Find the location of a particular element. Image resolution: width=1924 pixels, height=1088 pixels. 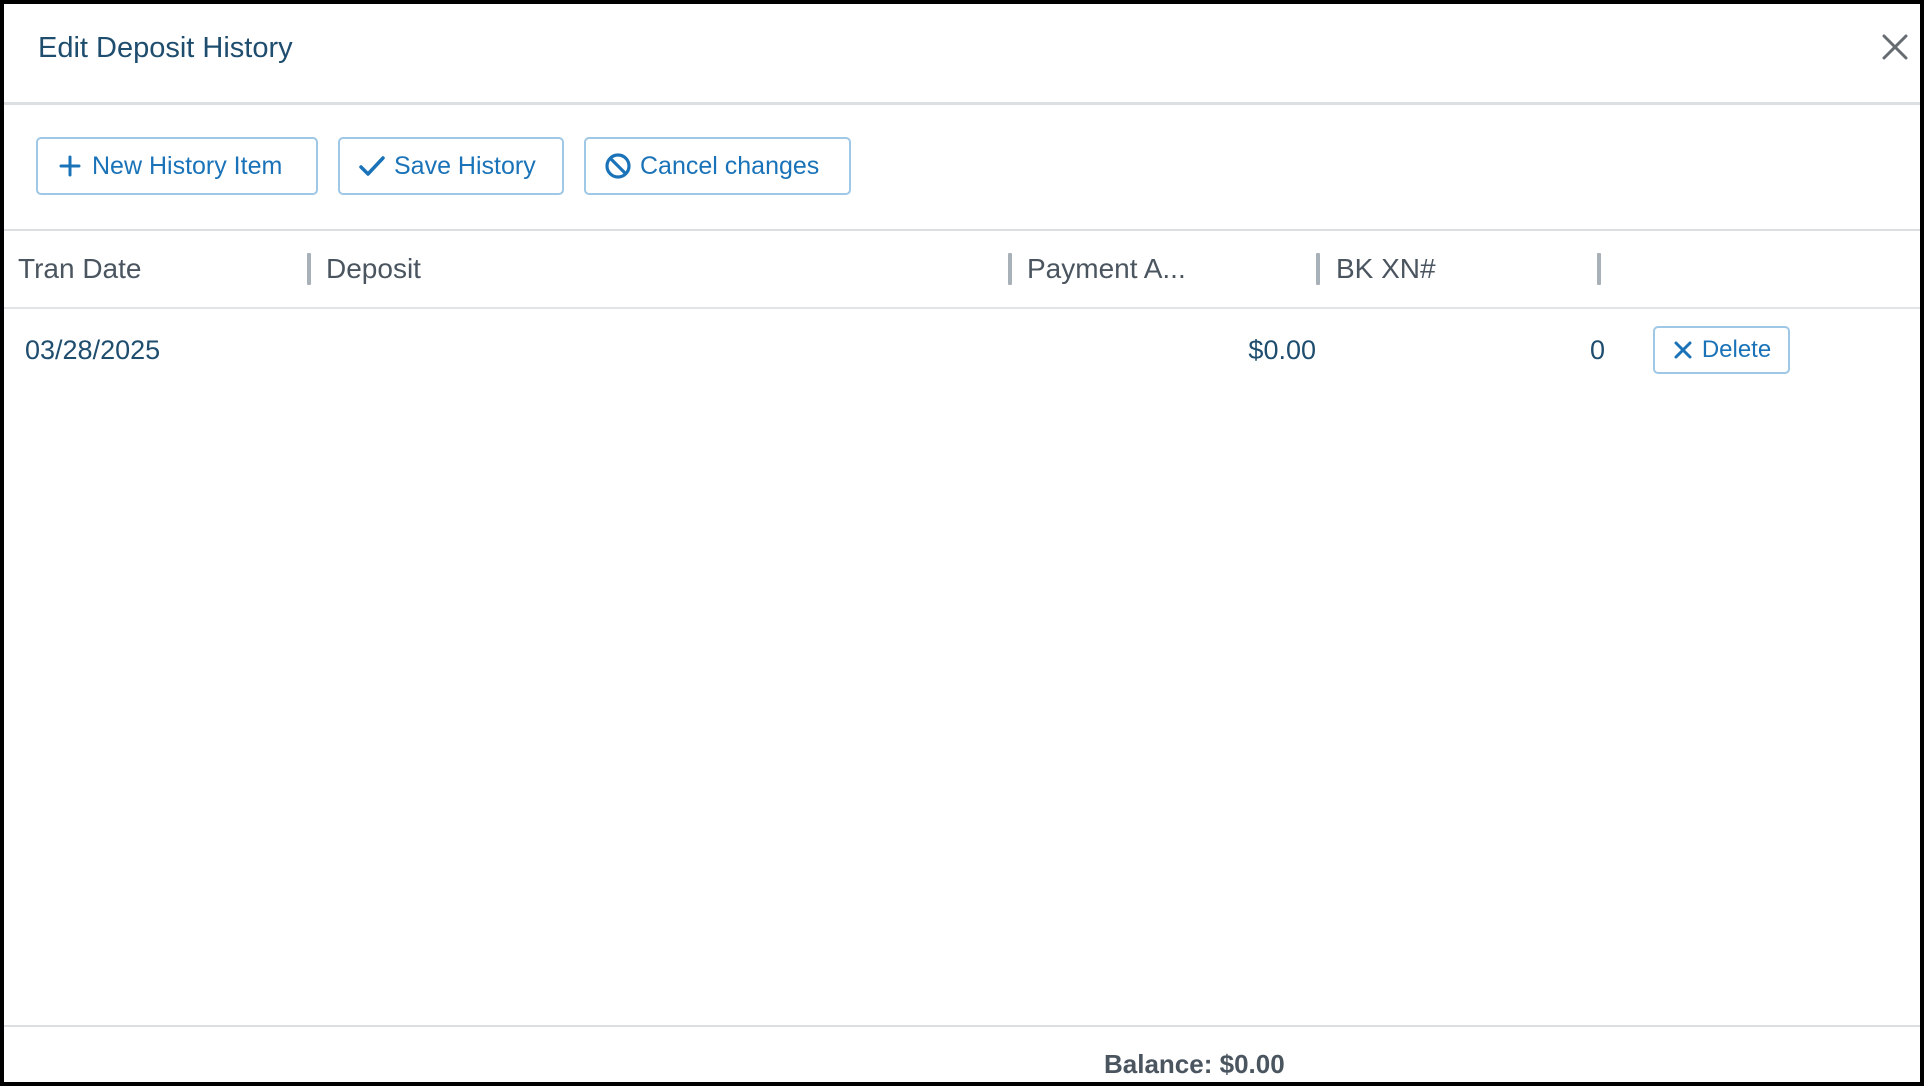

x-icon is located at coordinates (1683, 350).